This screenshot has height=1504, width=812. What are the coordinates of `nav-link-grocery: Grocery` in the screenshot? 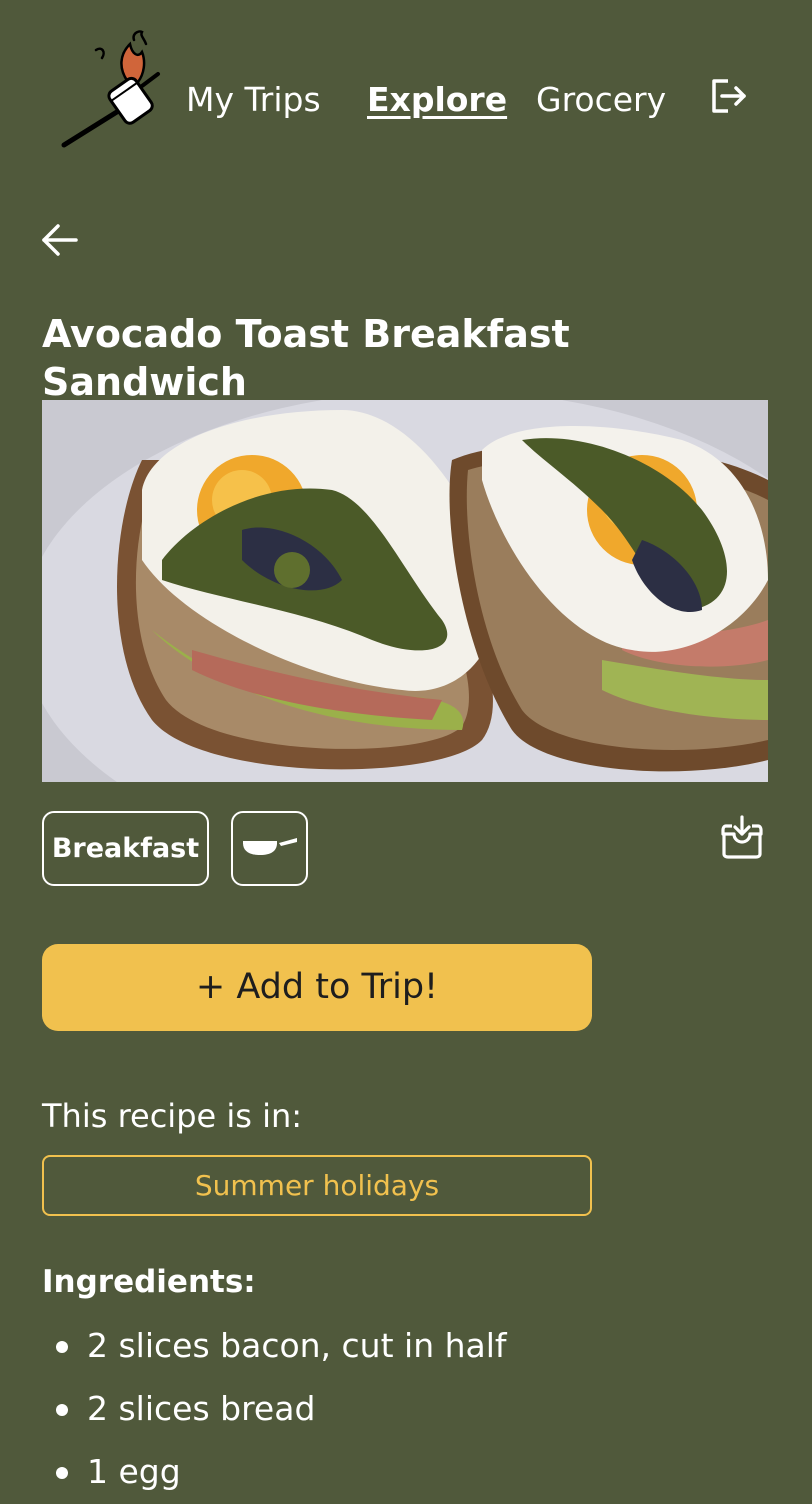 It's located at (601, 100).